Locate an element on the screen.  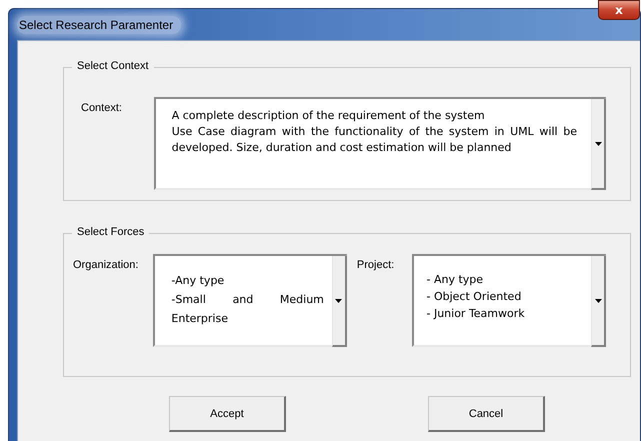
text-line: - Any type is located at coordinates (455, 280).